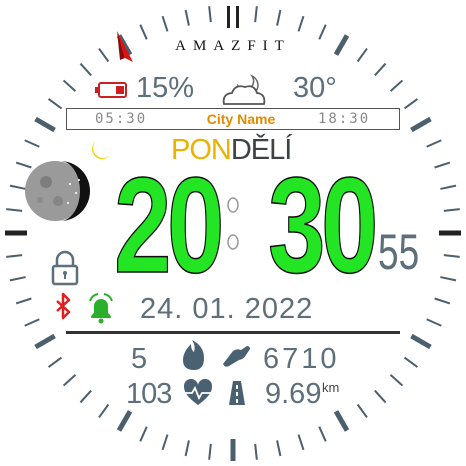 The width and height of the screenshot is (466, 466). Describe the element at coordinates (237, 17) in the screenshot. I see `tick-12-right` at that location.